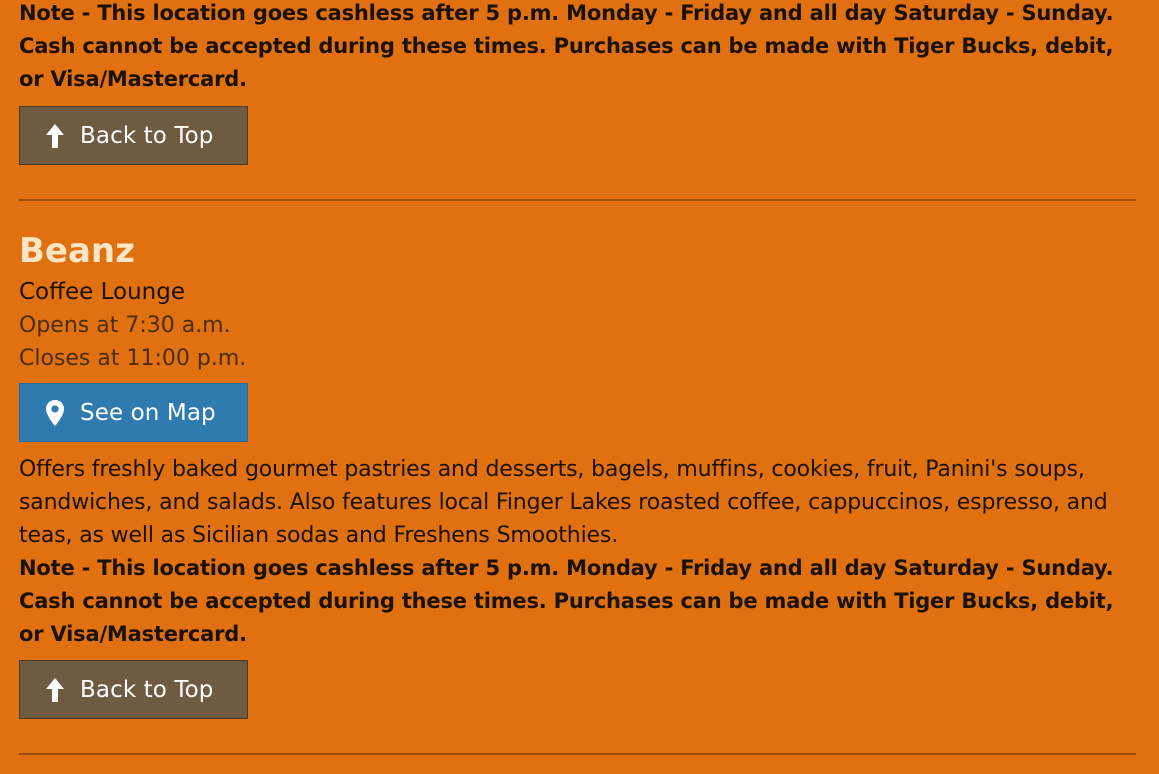  What do you see at coordinates (102, 292) in the screenshot?
I see `location-type: Coffee Lounge` at bounding box center [102, 292].